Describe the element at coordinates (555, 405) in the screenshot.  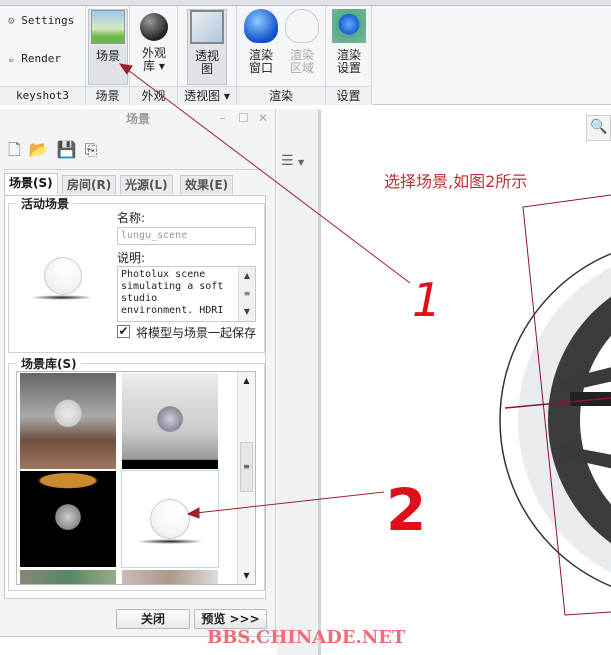
I see `wheel-model` at that location.